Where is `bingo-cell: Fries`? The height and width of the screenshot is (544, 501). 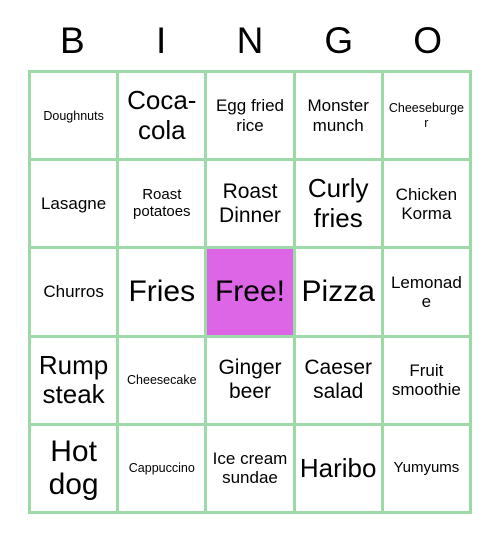
bingo-cell: Fries is located at coordinates (163, 293).